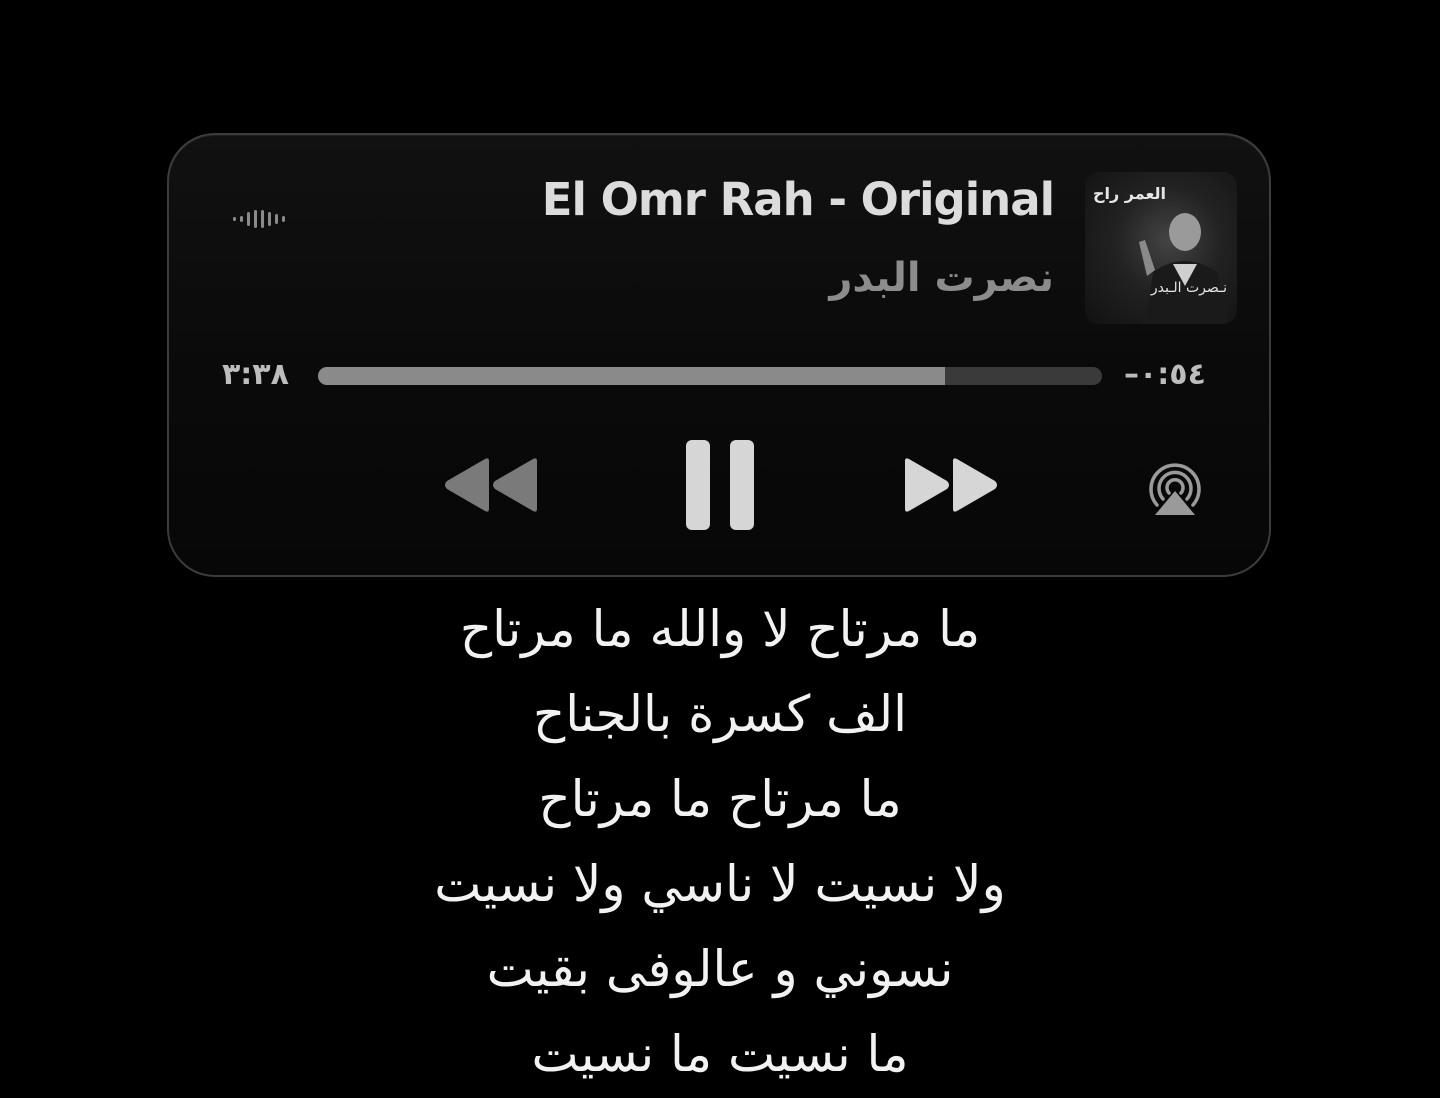 This screenshot has height=1098, width=1440. Describe the element at coordinates (1188, 288) in the screenshot. I see `artwork-artist-text: نـصرت الـبدر` at that location.